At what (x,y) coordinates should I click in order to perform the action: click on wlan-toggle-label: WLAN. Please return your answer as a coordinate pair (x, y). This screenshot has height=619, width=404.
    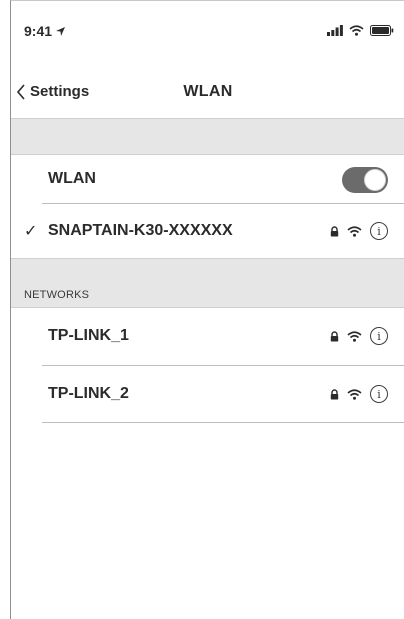
    Looking at the image, I should click on (72, 178).